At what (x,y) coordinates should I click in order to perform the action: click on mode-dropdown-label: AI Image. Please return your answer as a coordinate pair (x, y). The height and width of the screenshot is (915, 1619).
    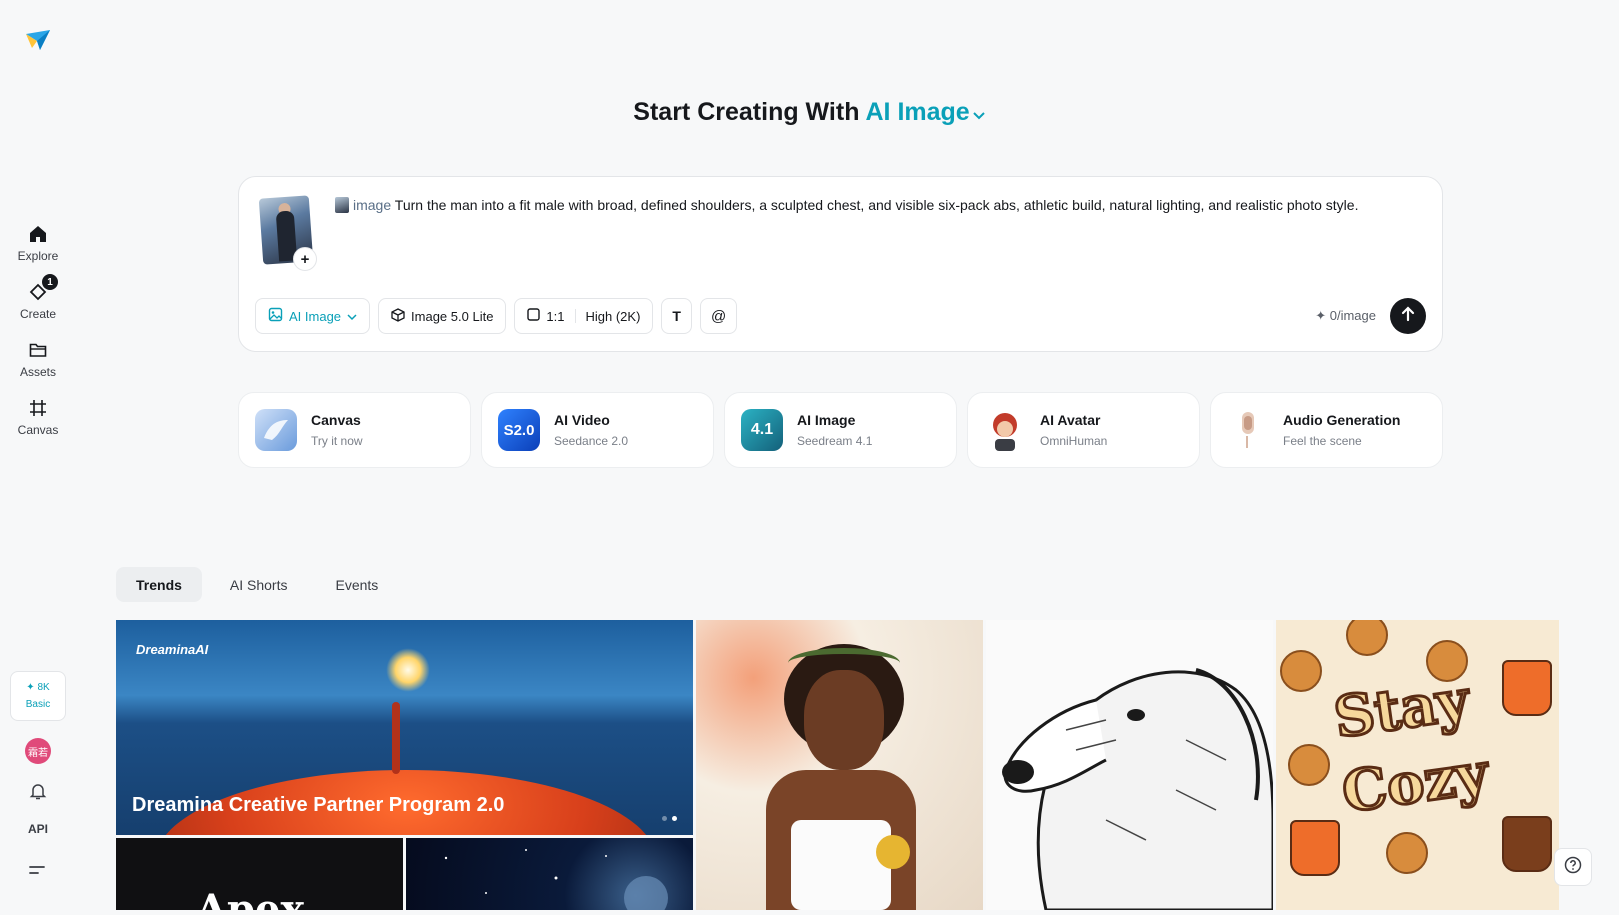
    Looking at the image, I should click on (315, 316).